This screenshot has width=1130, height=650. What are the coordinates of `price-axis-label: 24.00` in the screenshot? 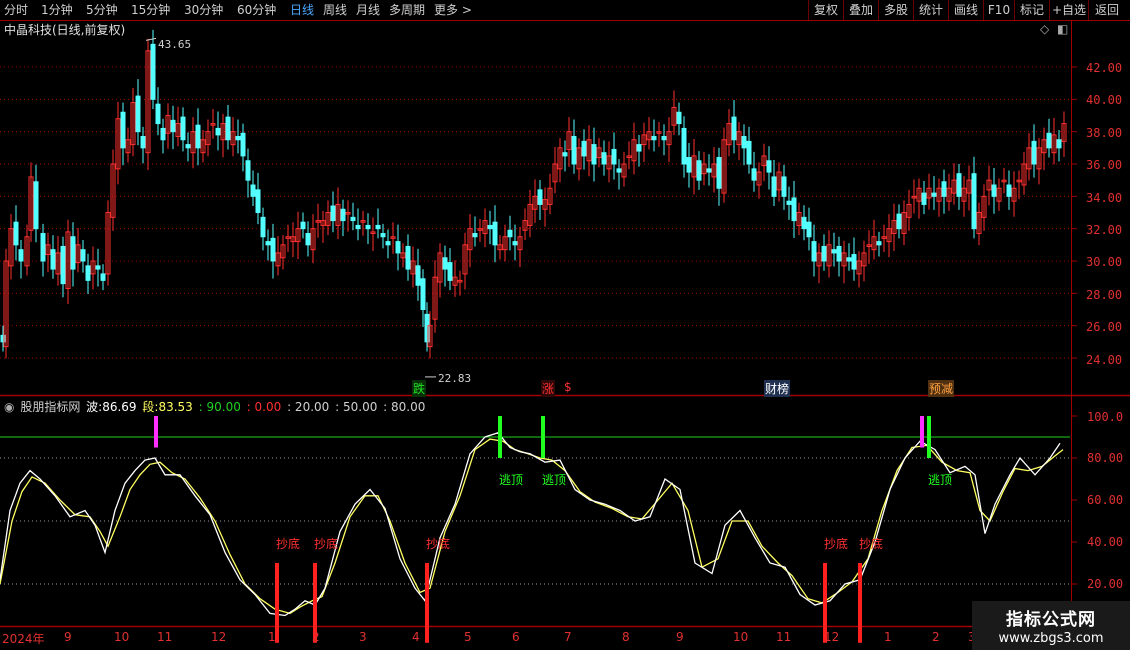 It's located at (1104, 360).